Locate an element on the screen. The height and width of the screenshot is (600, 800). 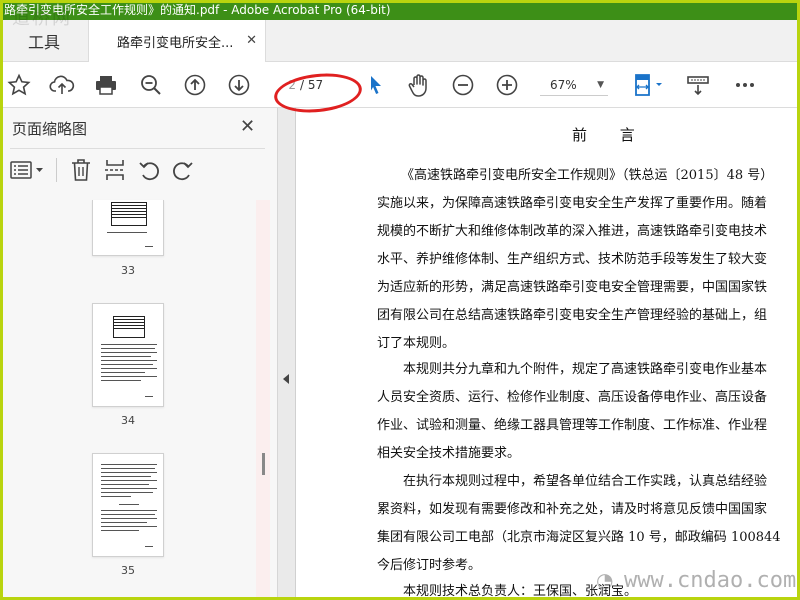
thumbnail-label: 34 is located at coordinates (128, 420).